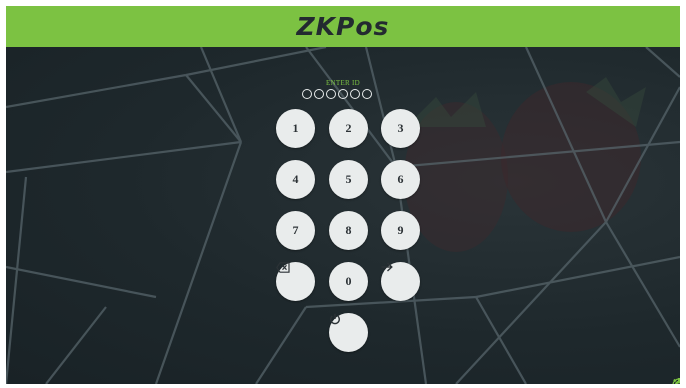  Describe the element at coordinates (348, 332) in the screenshot. I see `power-button` at that location.